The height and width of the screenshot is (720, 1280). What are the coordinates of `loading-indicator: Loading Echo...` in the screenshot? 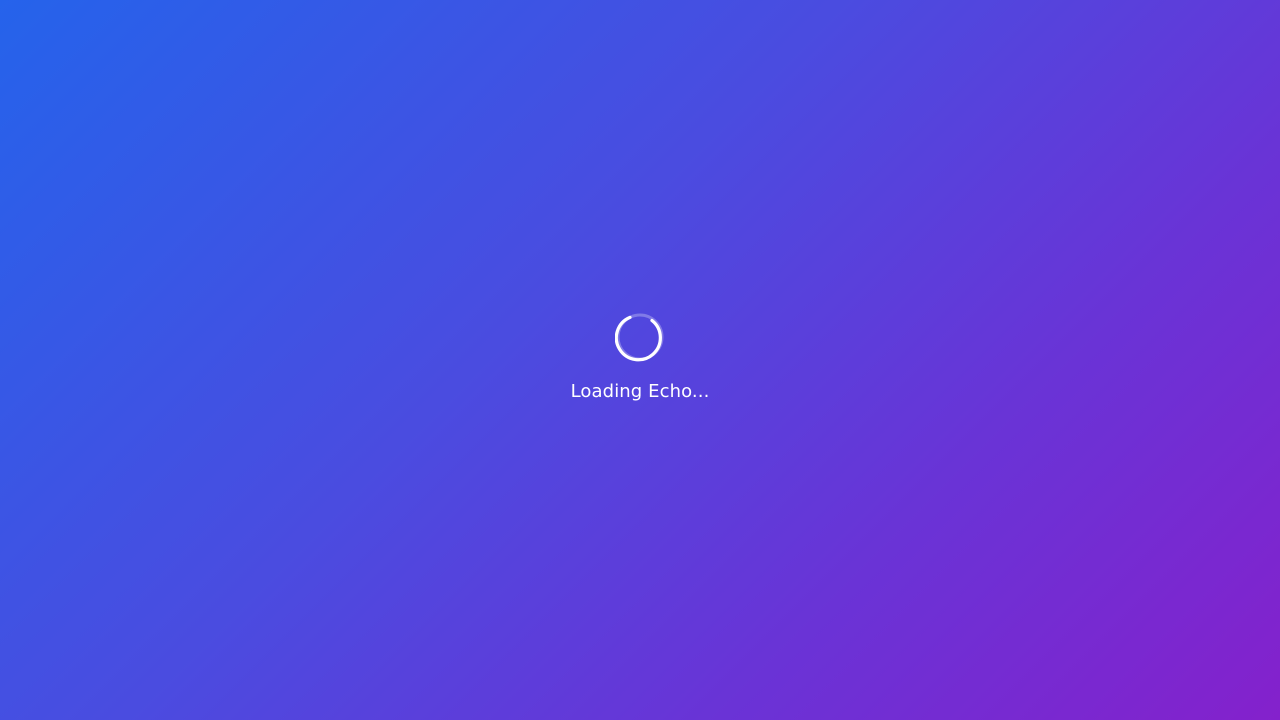 It's located at (640, 358).